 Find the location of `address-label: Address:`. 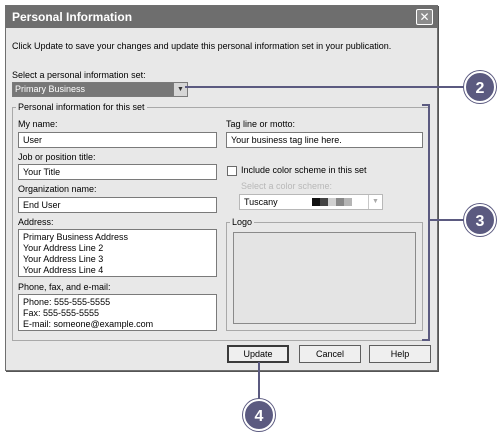

address-label: Address: is located at coordinates (36, 222).